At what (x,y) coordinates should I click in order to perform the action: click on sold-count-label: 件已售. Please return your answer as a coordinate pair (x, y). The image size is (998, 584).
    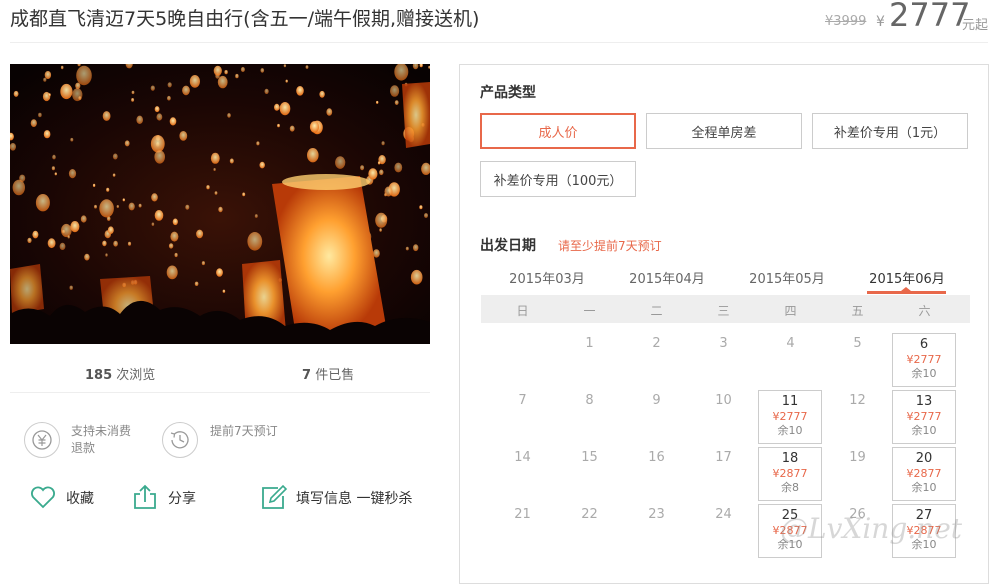
    Looking at the image, I should click on (335, 375).